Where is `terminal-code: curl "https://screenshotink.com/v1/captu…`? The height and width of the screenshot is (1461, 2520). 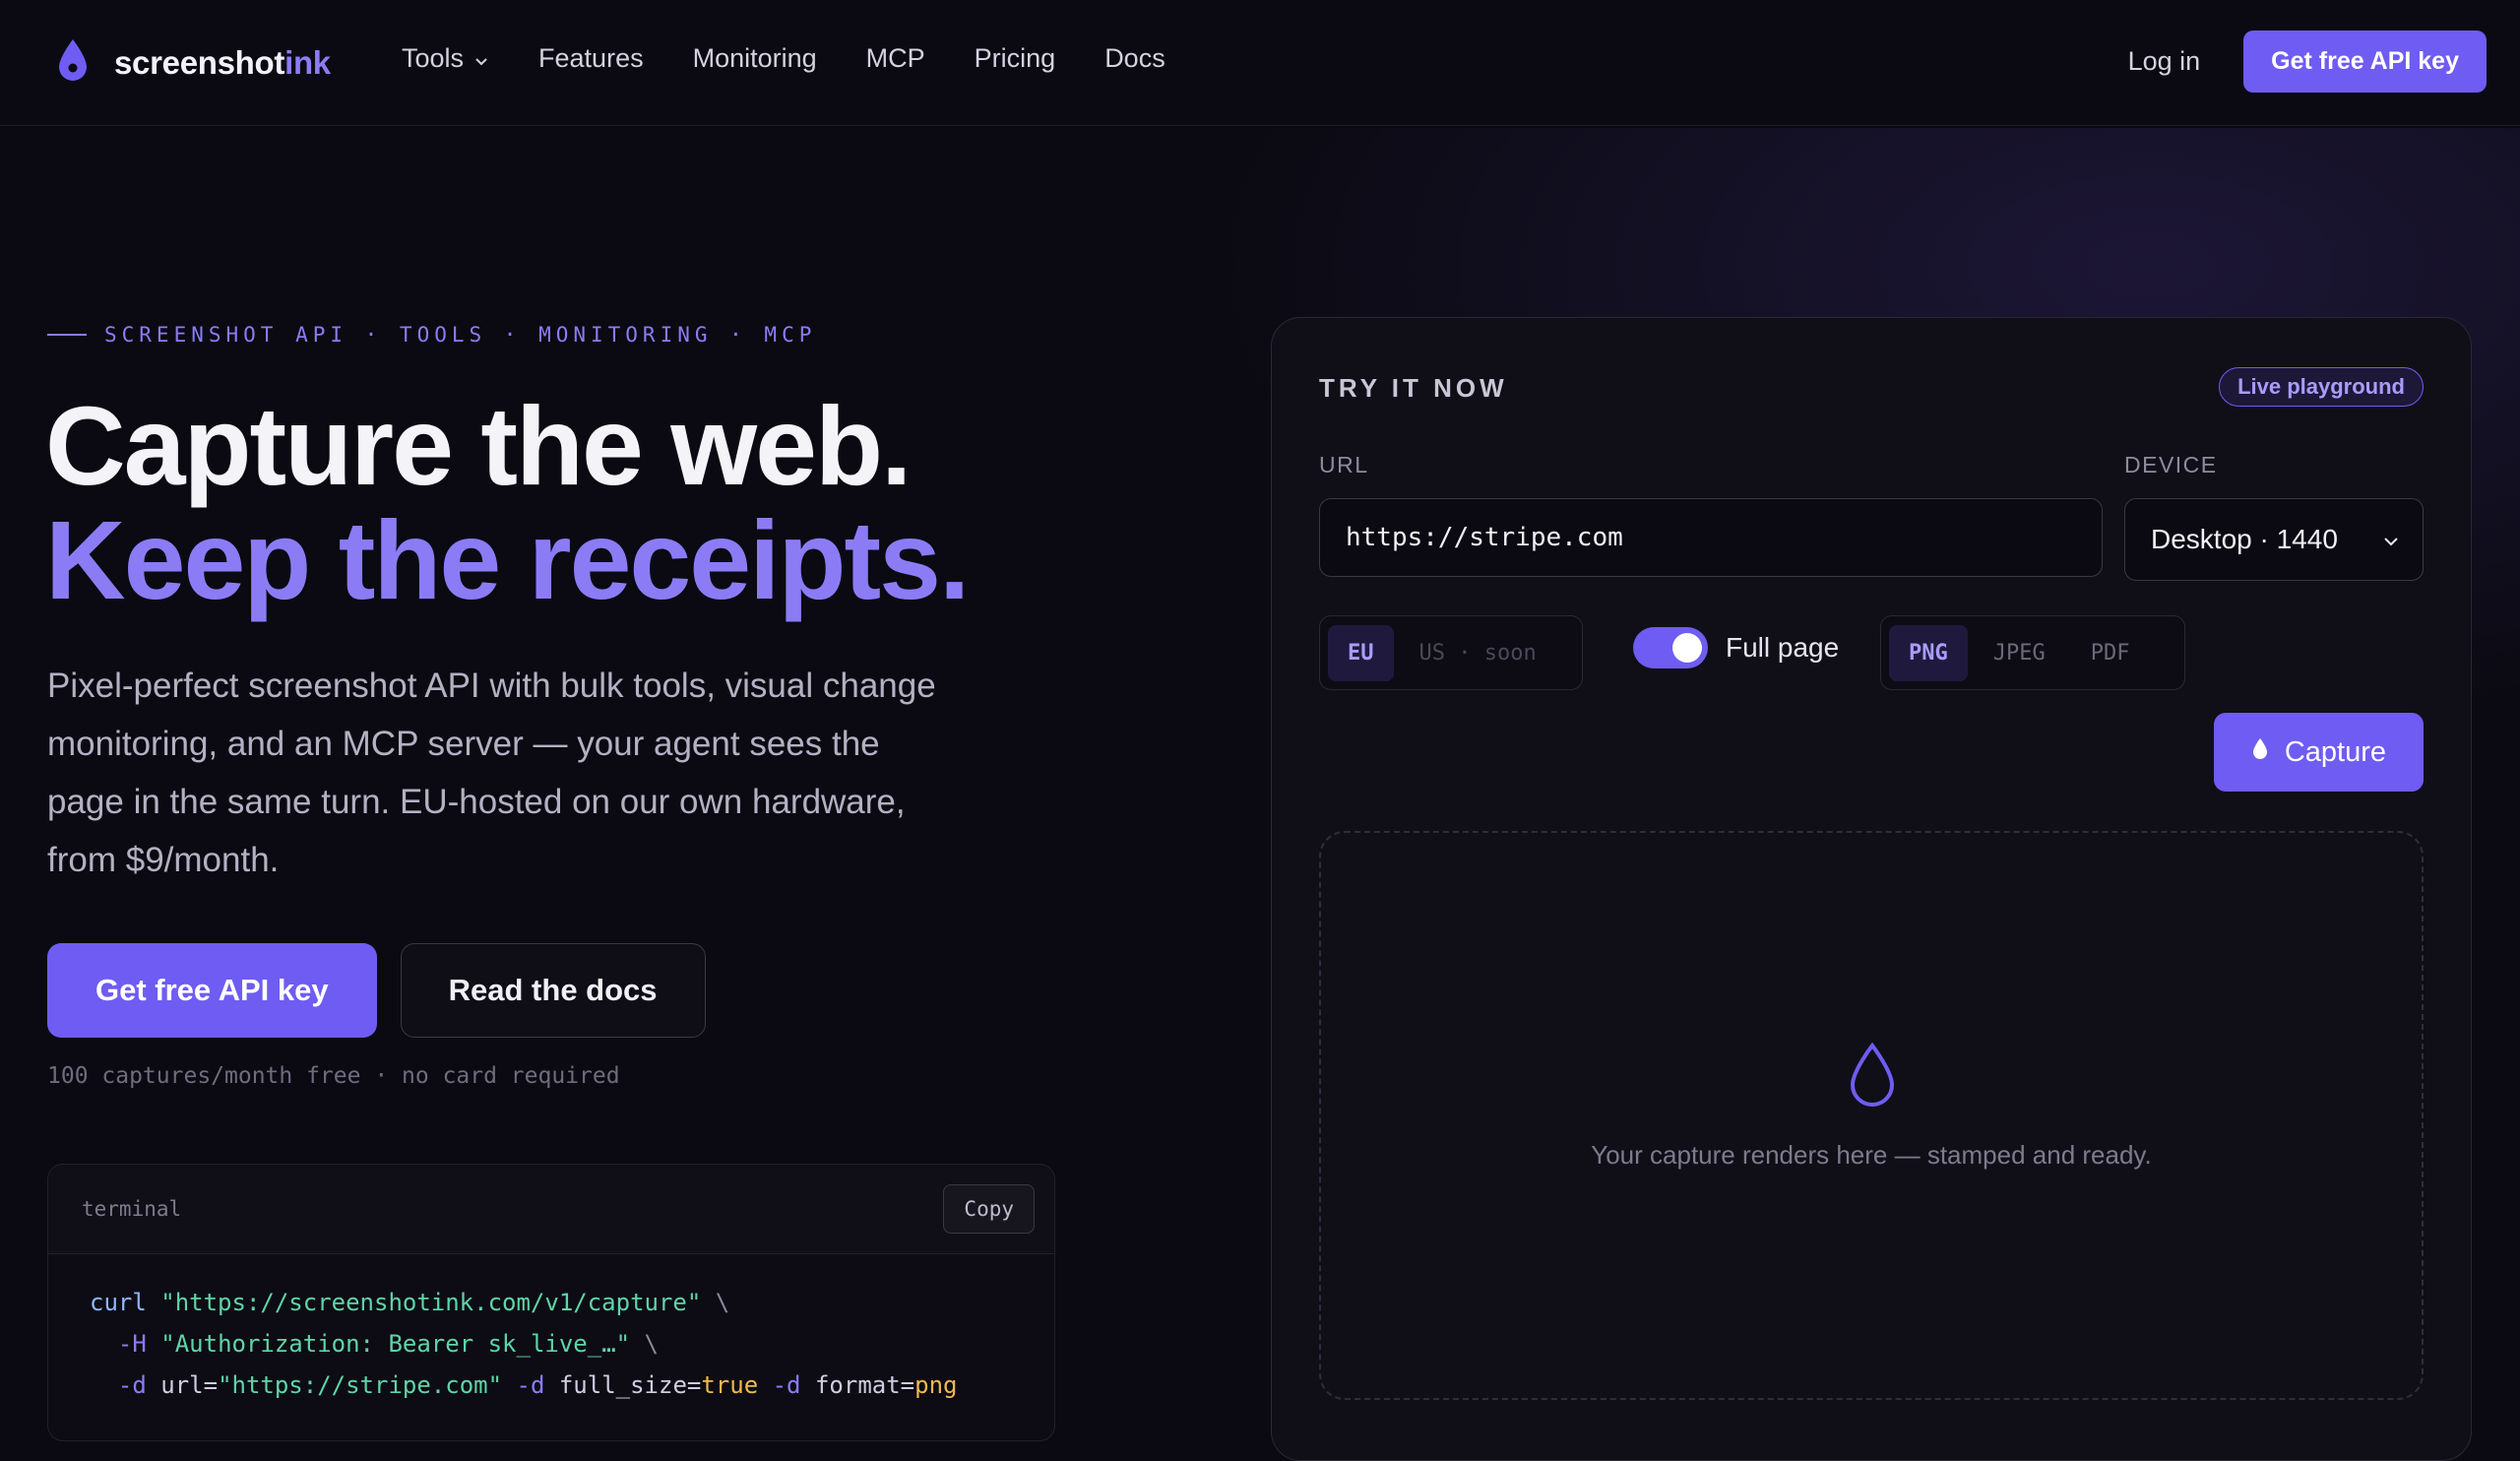
terminal-code: curl "https://screenshotink.com/v1/captu… is located at coordinates (551, 1330).